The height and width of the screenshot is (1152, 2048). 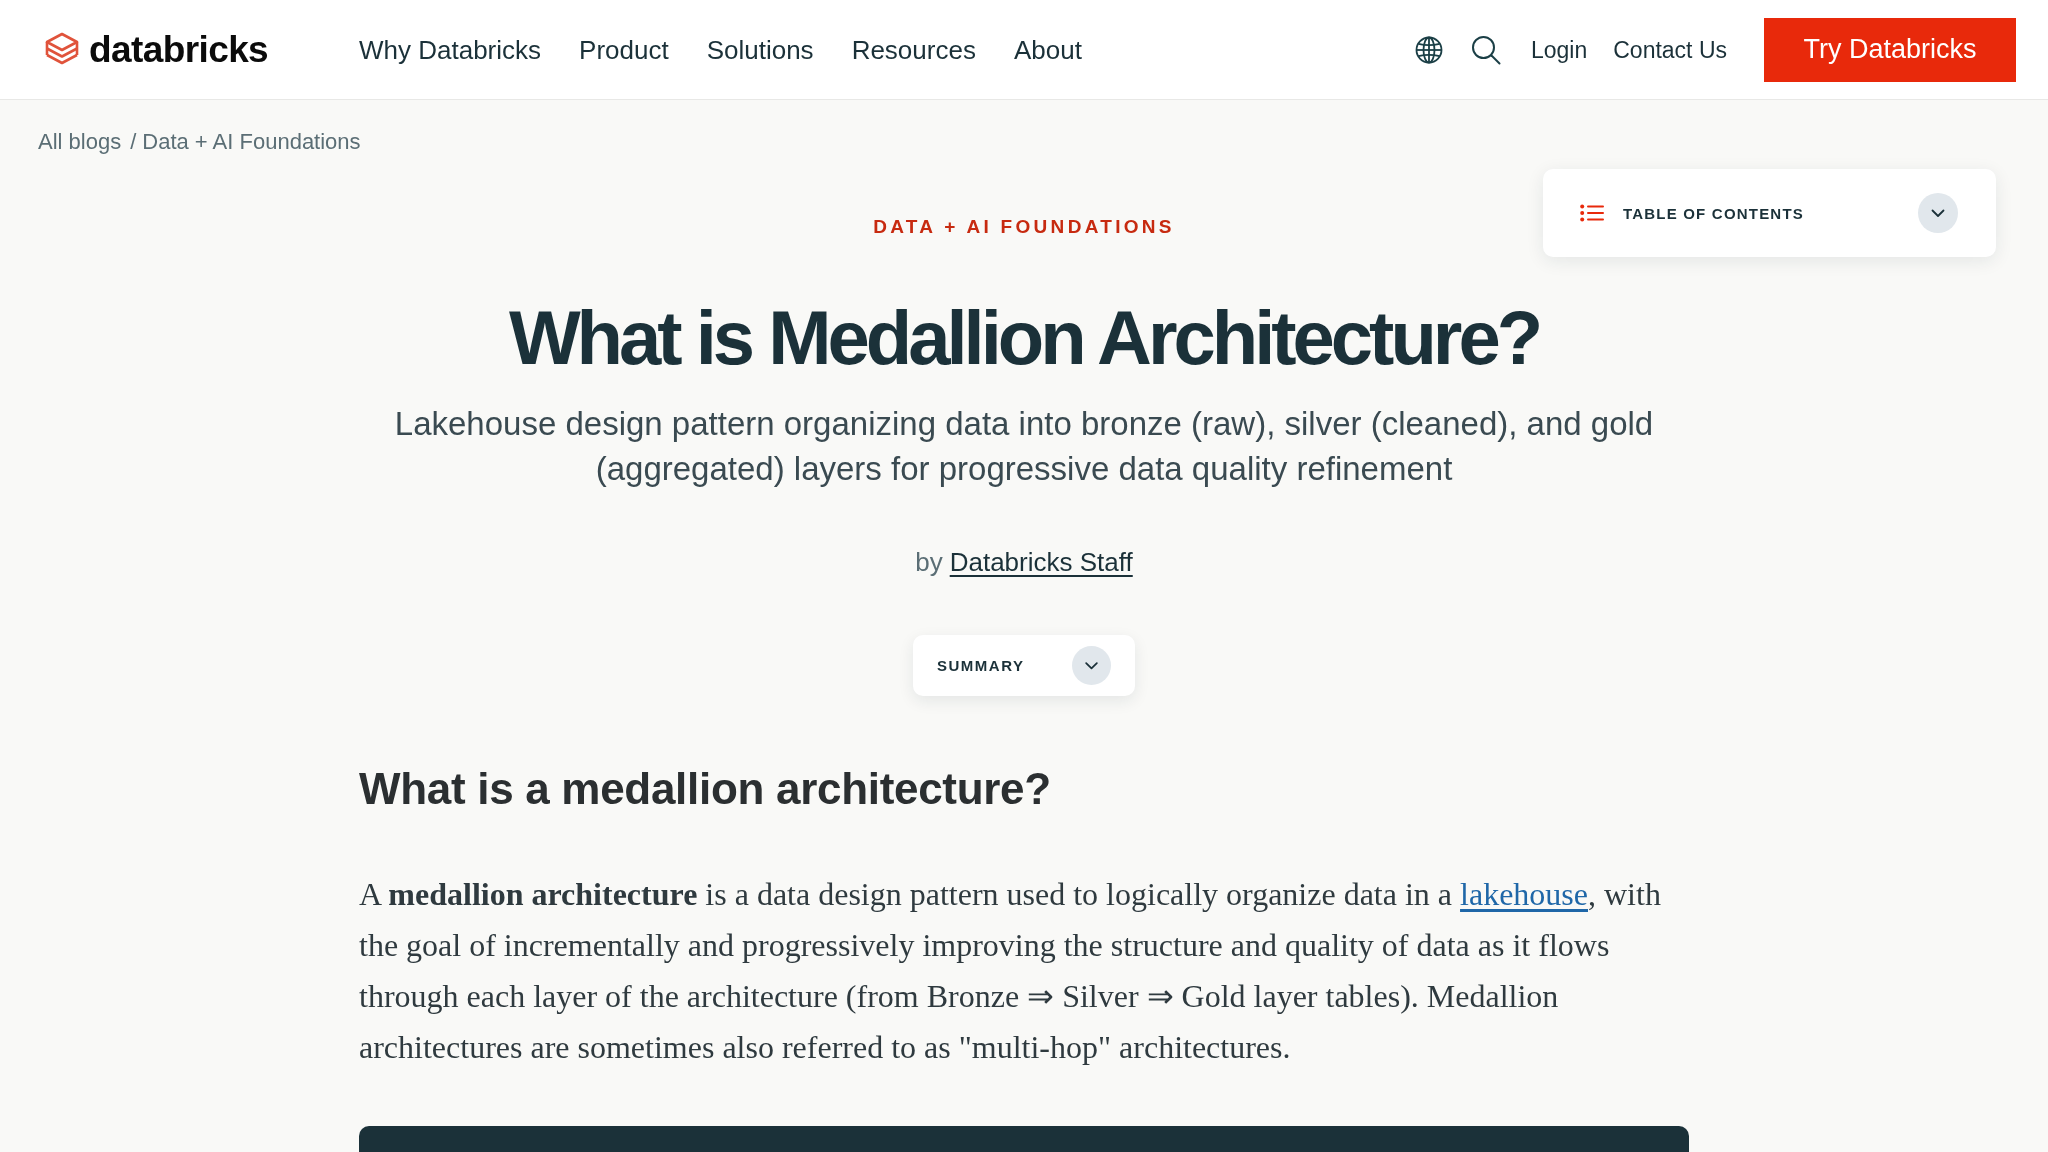 What do you see at coordinates (1428, 49) in the screenshot?
I see `globe-icon` at bounding box center [1428, 49].